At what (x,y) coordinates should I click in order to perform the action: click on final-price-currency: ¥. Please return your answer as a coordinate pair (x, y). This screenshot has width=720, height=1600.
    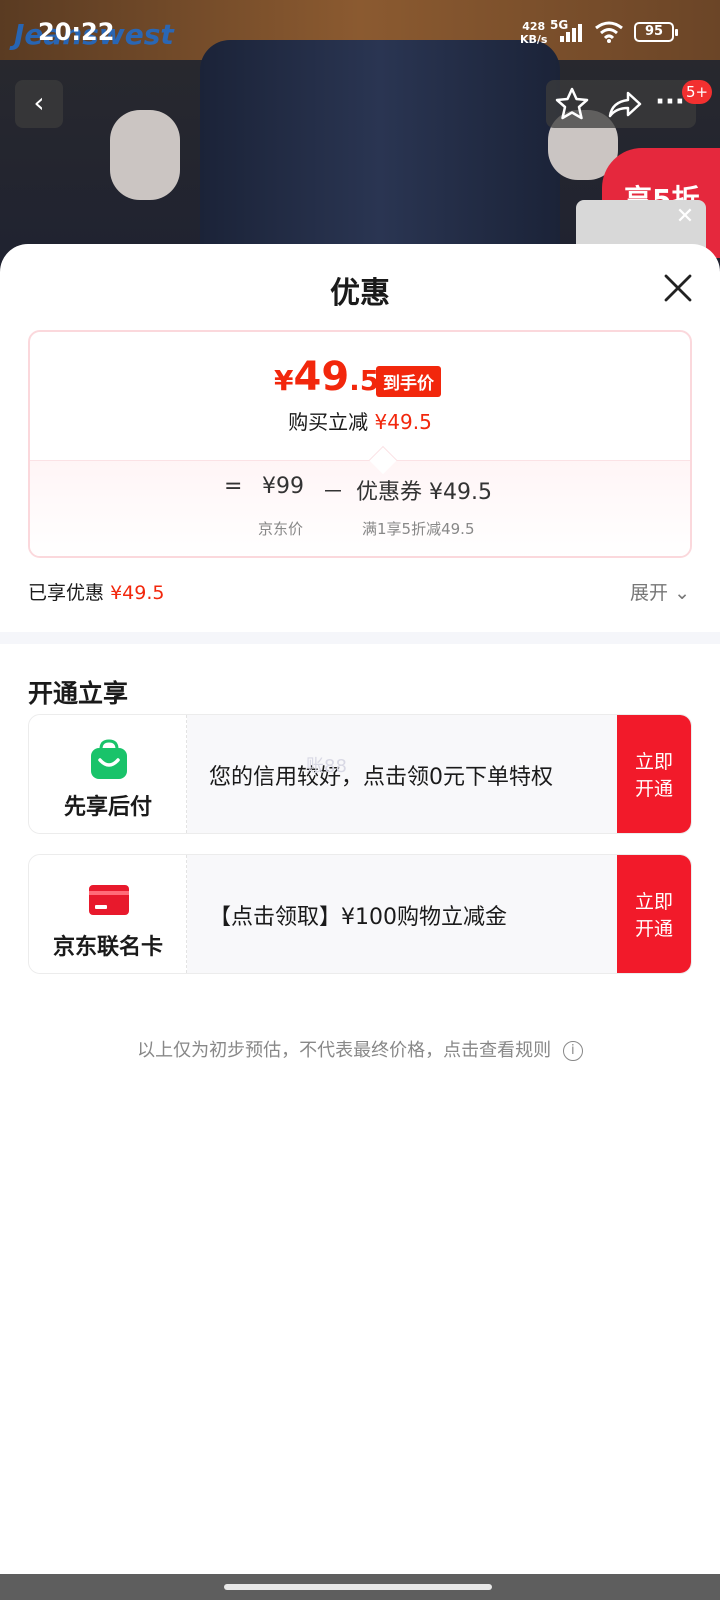
    Looking at the image, I should click on (284, 380).